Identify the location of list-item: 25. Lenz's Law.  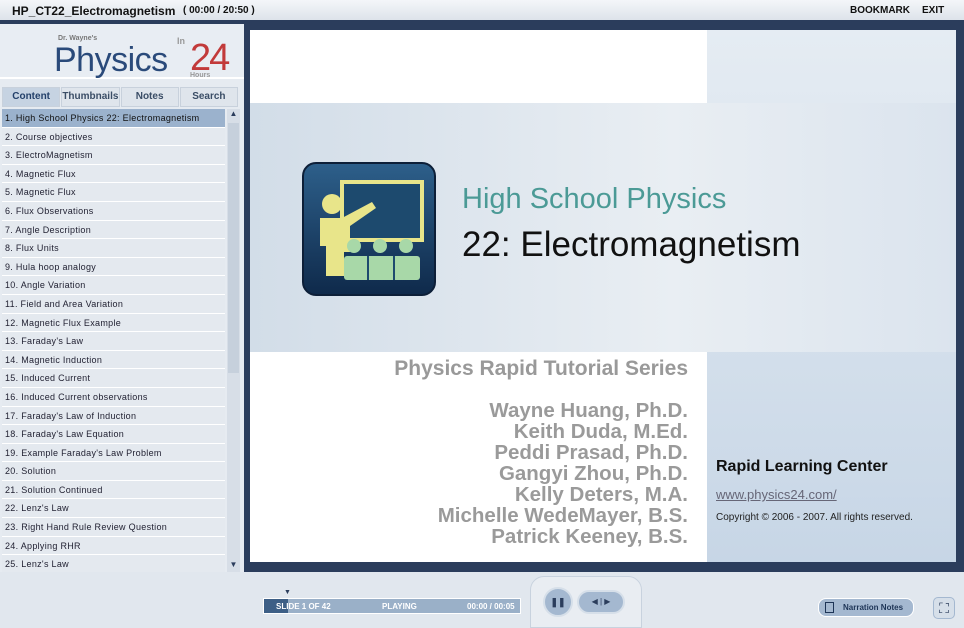
(113, 563).